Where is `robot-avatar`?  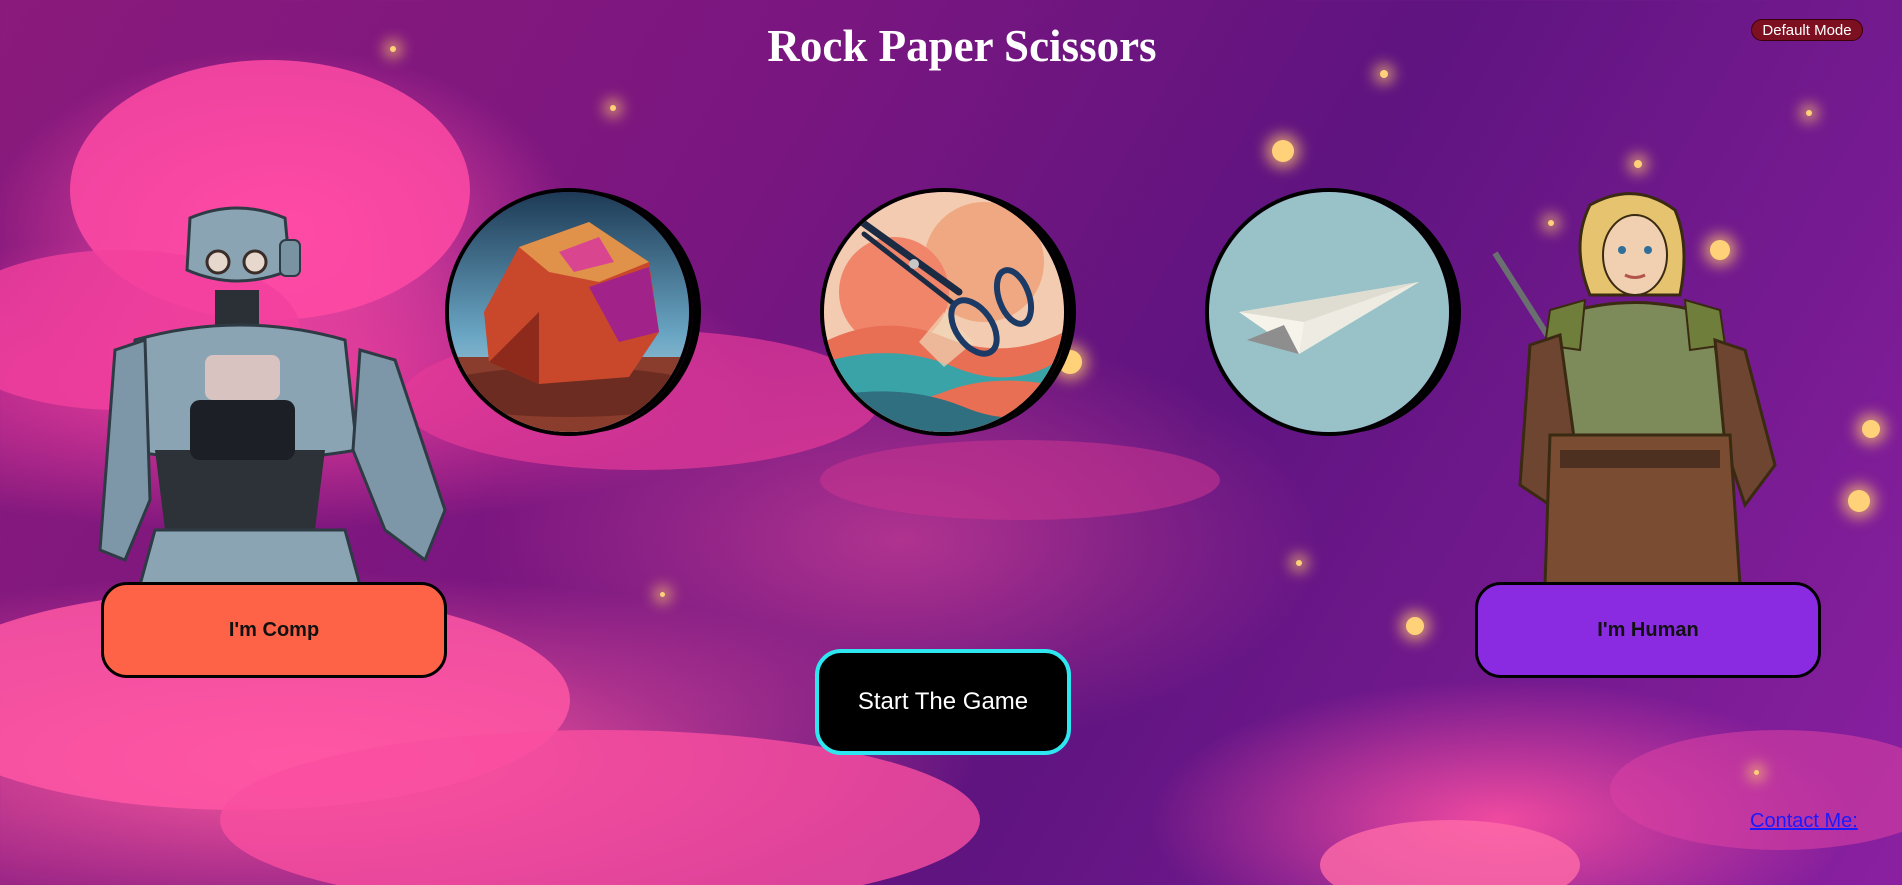
robot-avatar is located at coordinates (275, 393).